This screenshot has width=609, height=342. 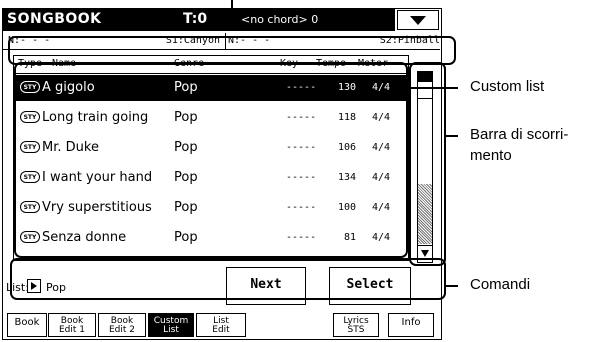 I want to click on custom-list-annotation: Custom list, so click(x=507, y=86).